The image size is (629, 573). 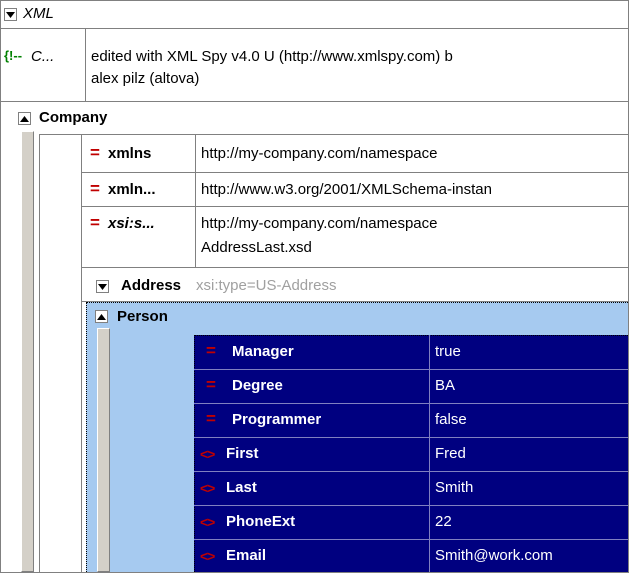 I want to click on xml-collapse-toggle, so click(x=10, y=14).